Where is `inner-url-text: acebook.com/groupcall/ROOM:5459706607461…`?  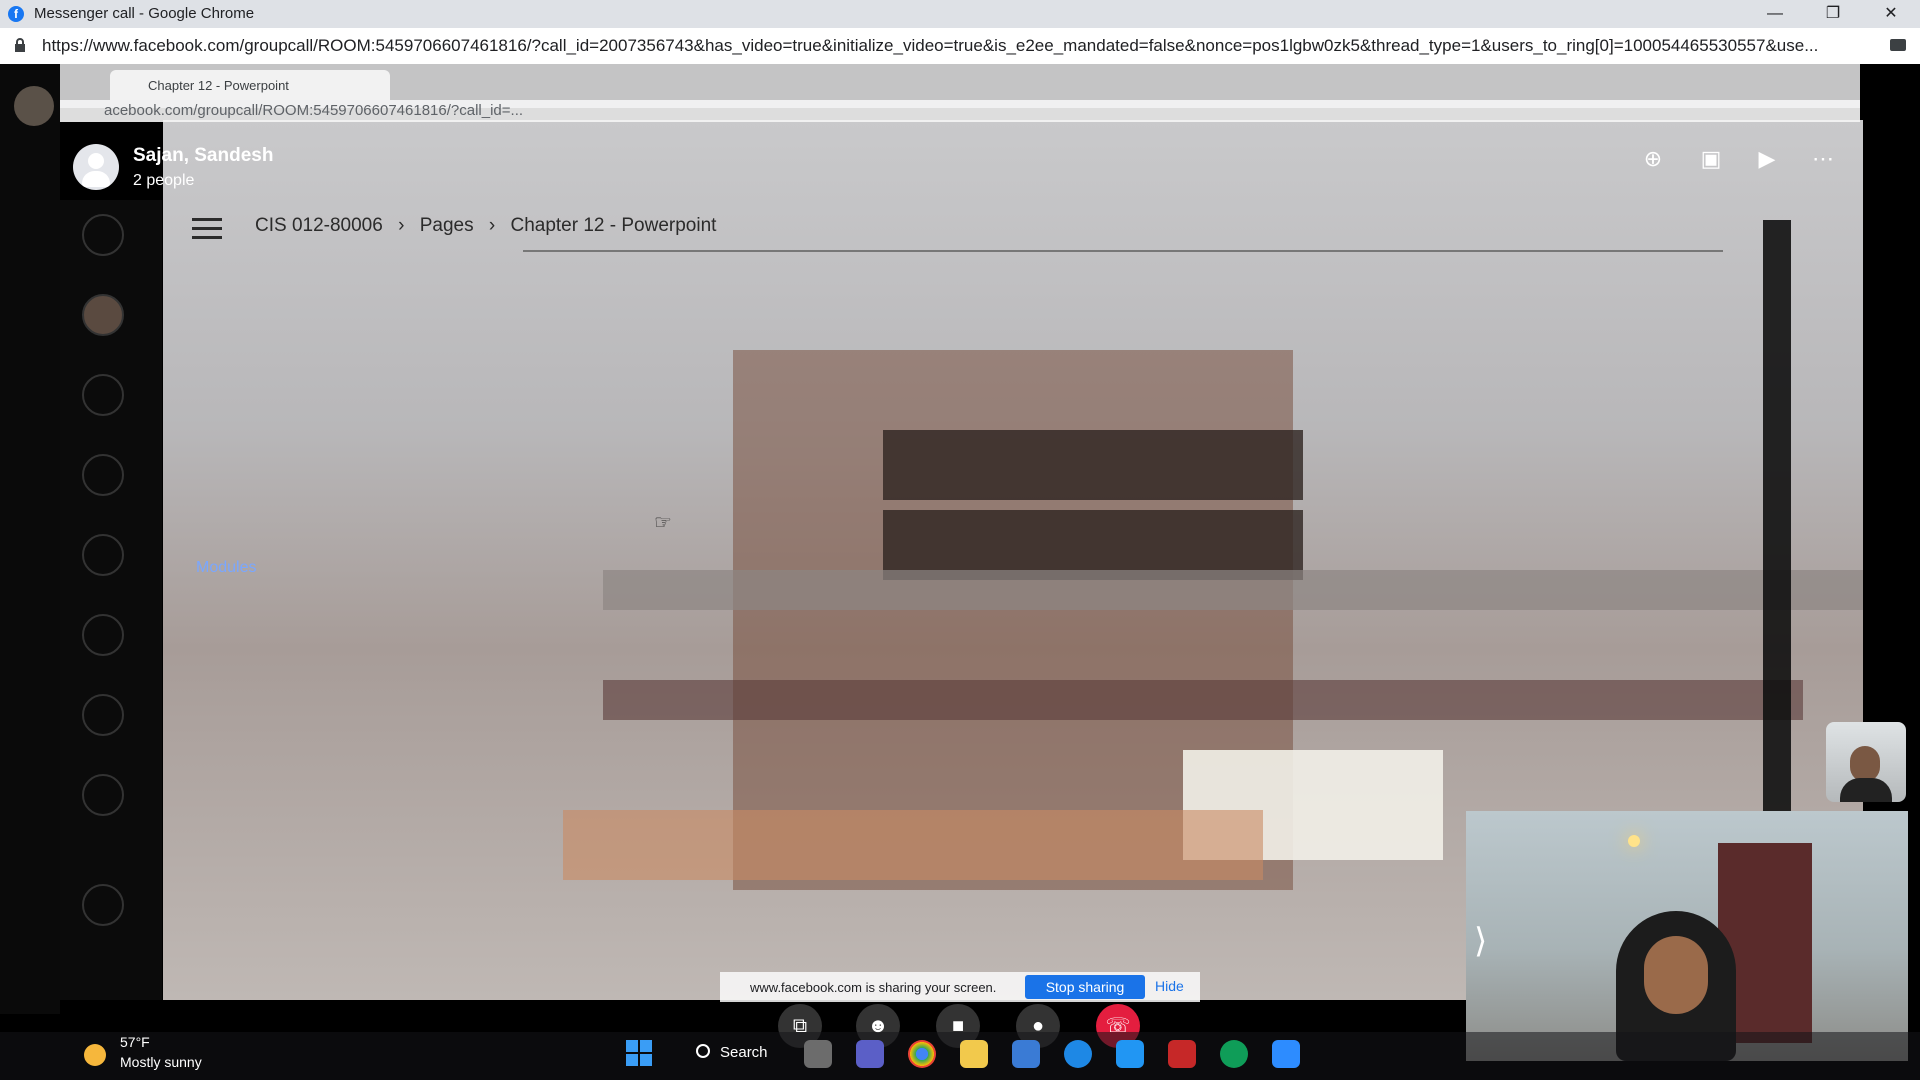
inner-url-text: acebook.com/groupcall/ROOM:5459706607461… is located at coordinates (314, 110).